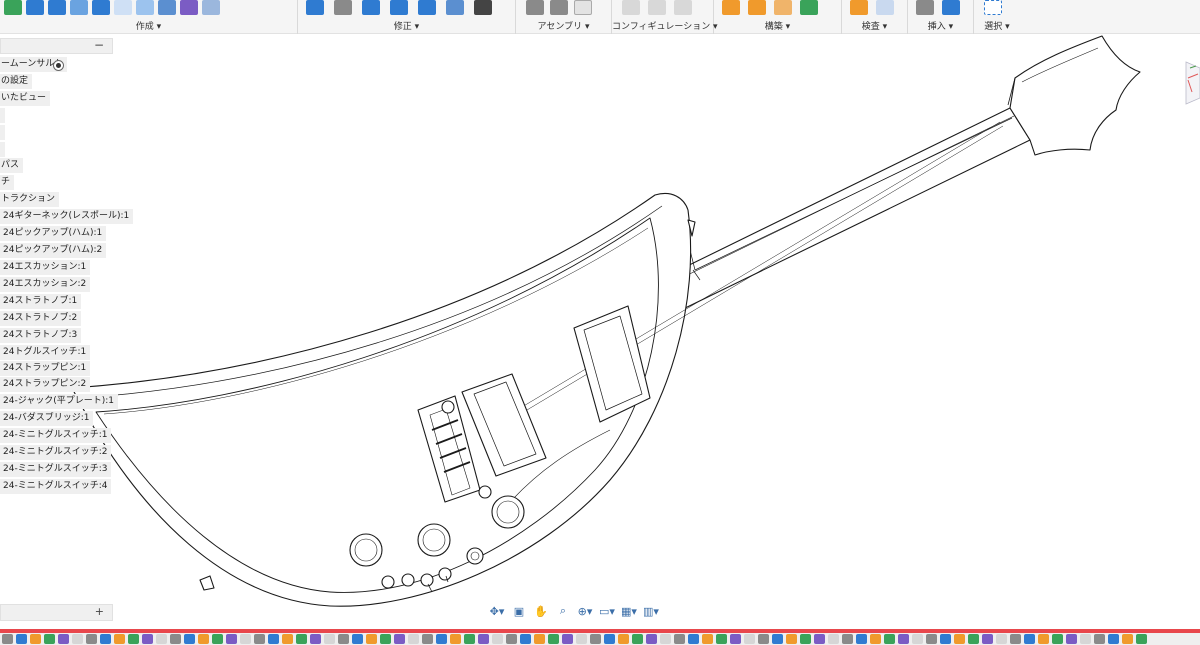  I want to click on viewcube, so click(1186, 82).